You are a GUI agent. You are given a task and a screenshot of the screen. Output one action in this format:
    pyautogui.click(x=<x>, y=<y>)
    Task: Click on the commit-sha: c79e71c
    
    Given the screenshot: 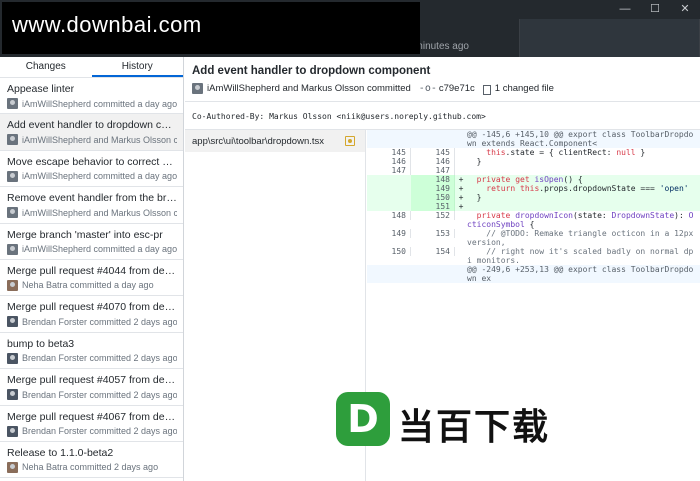 What is the action you would take?
    pyautogui.click(x=457, y=88)
    